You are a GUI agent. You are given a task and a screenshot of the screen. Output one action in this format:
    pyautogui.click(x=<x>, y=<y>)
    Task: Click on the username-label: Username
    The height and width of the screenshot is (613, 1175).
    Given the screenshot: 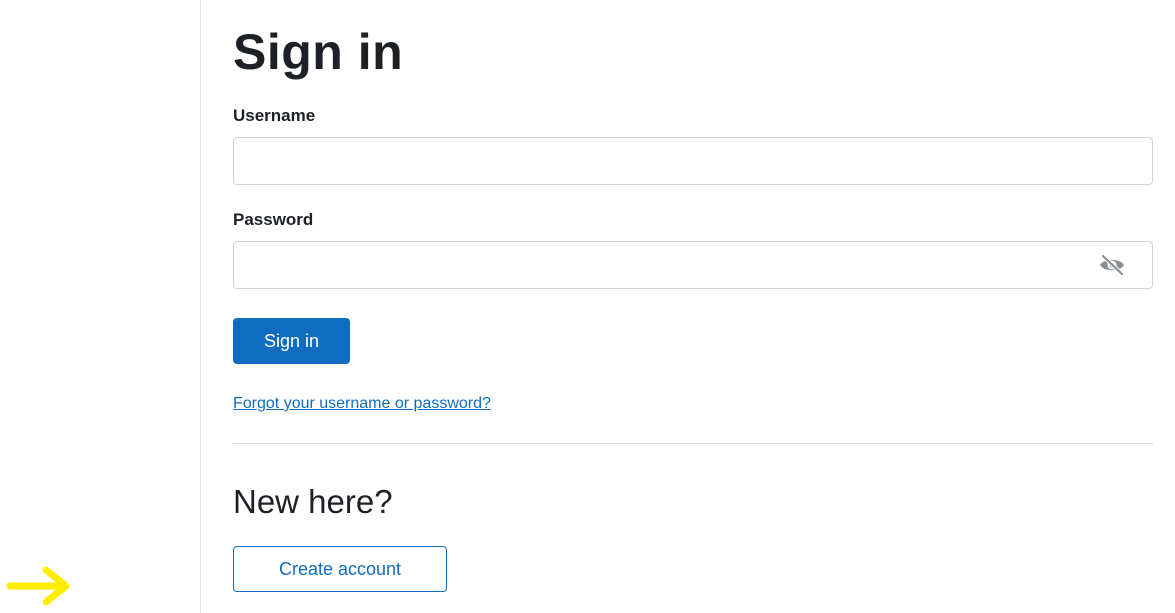 What is the action you would take?
    pyautogui.click(x=274, y=115)
    